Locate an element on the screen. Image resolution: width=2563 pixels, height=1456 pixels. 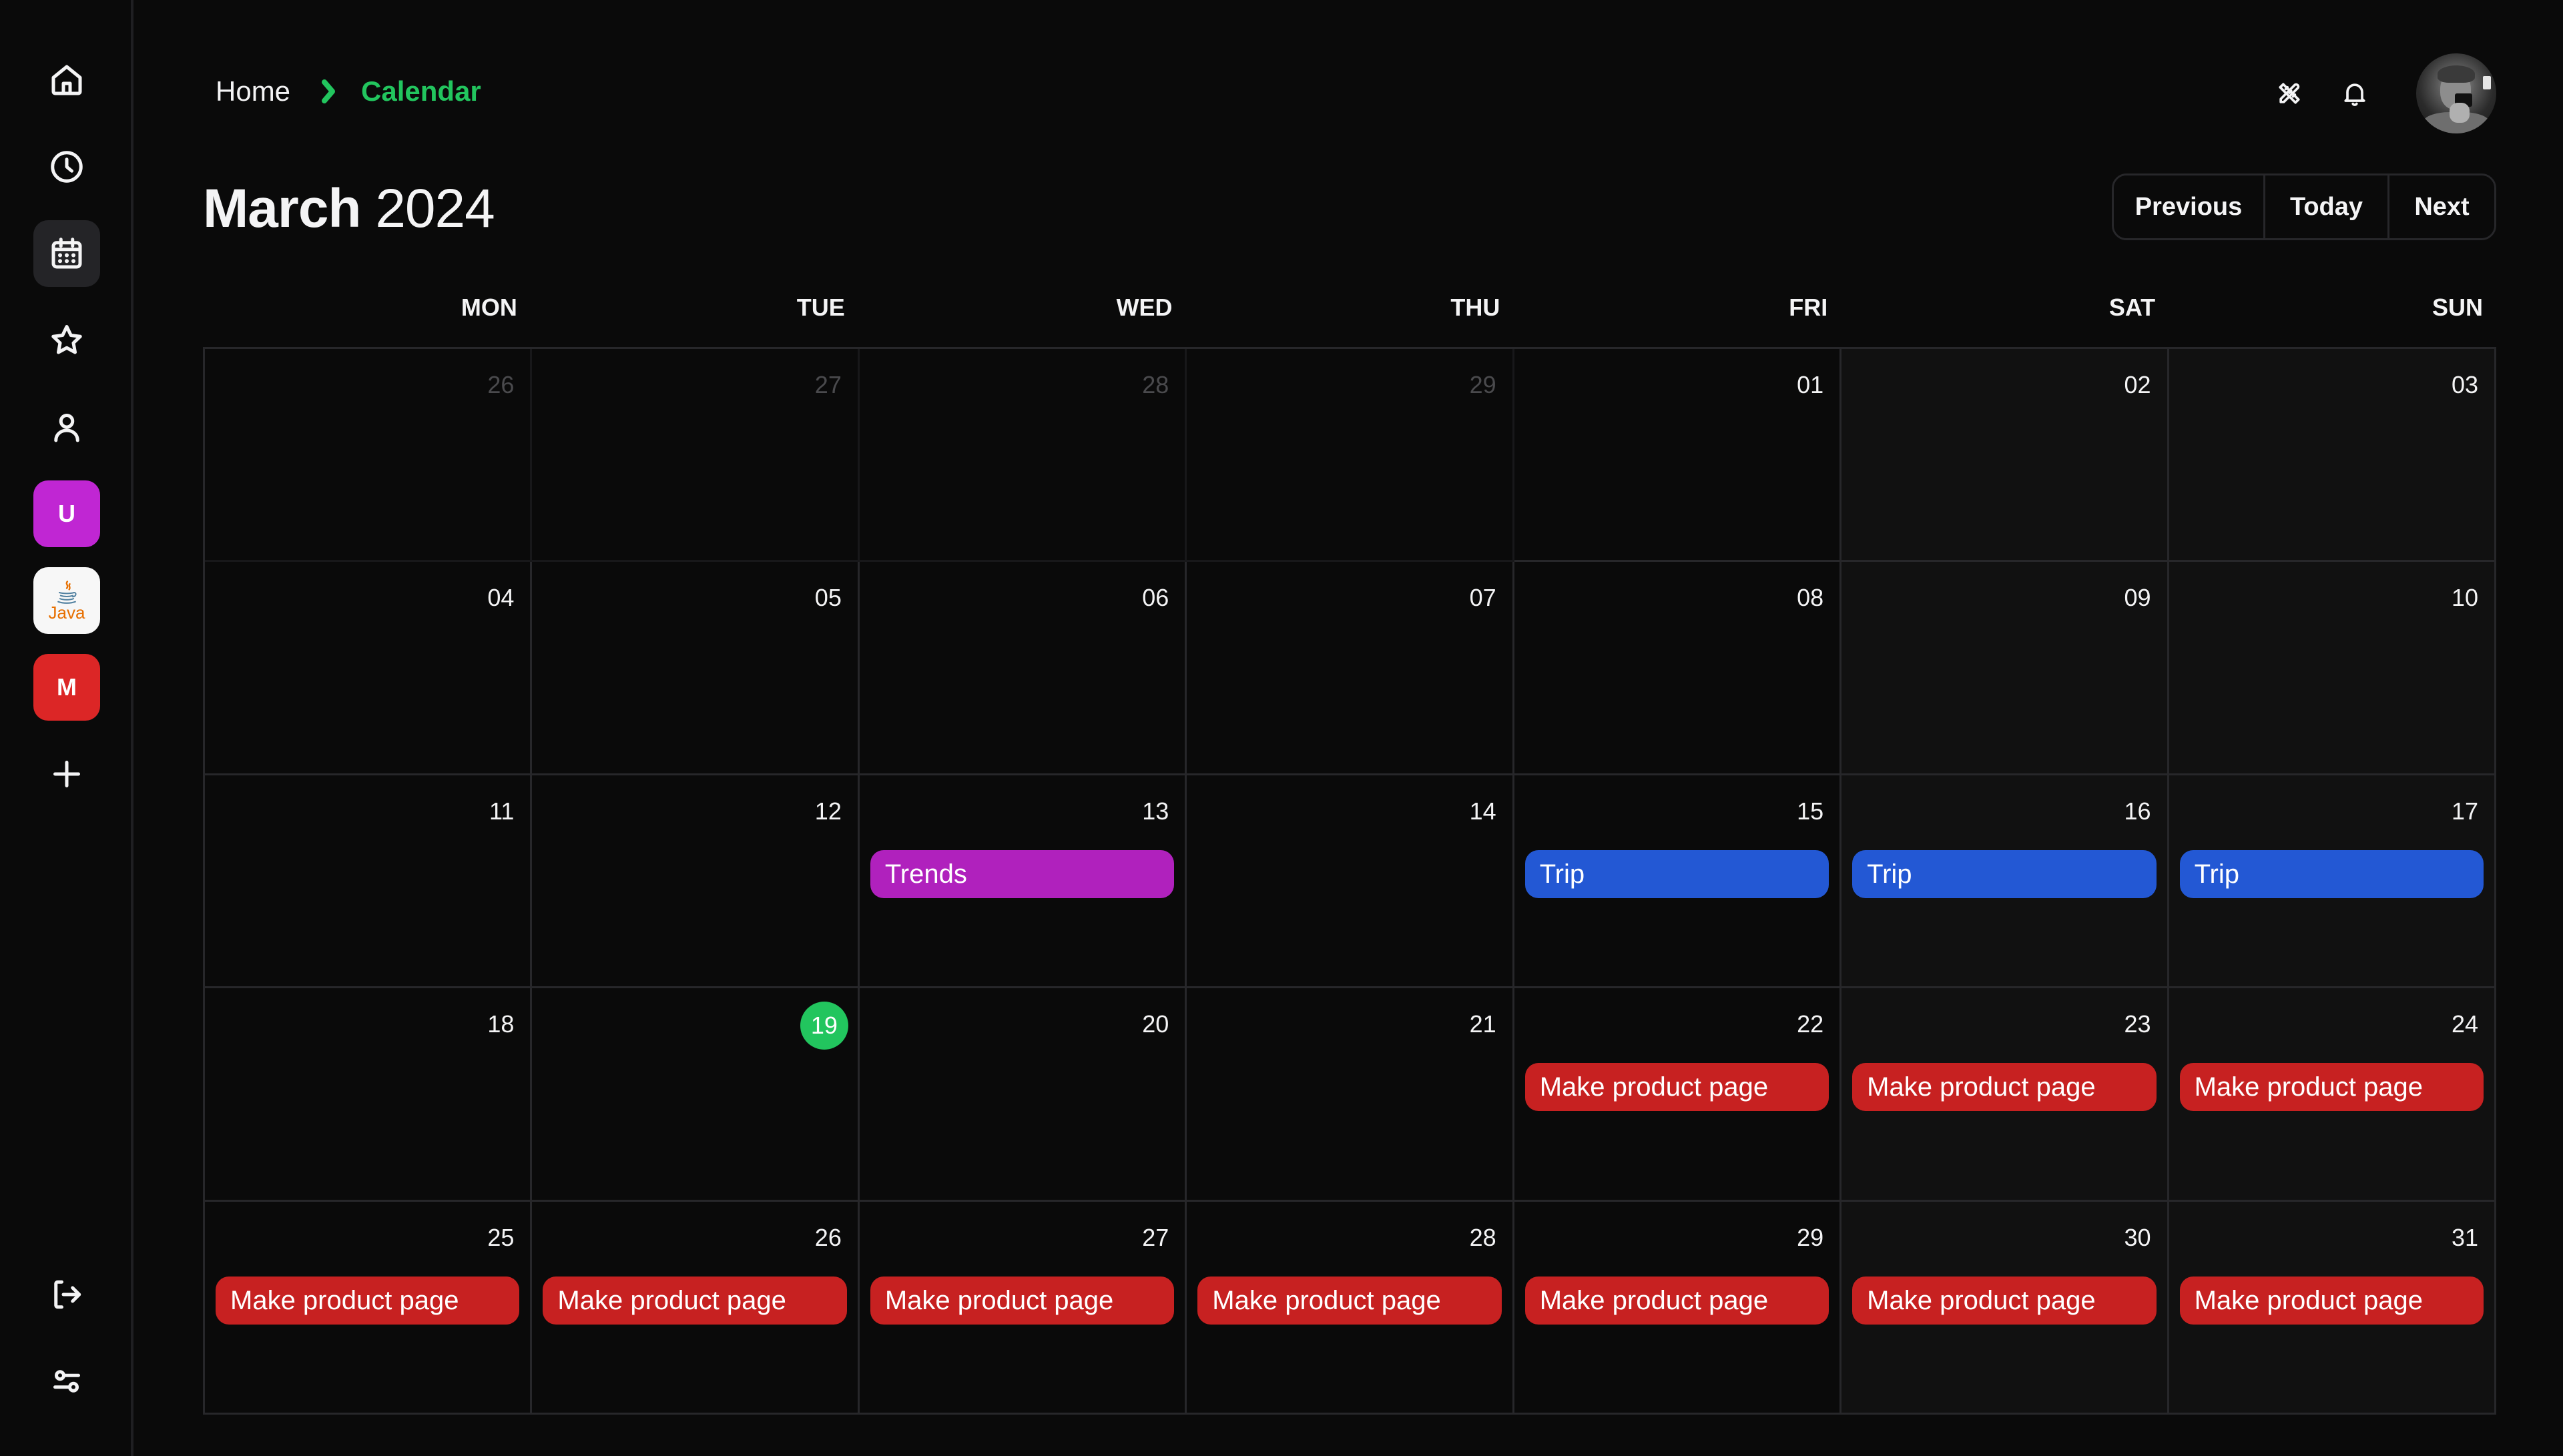
chevron-right-icon is located at coordinates (328, 91).